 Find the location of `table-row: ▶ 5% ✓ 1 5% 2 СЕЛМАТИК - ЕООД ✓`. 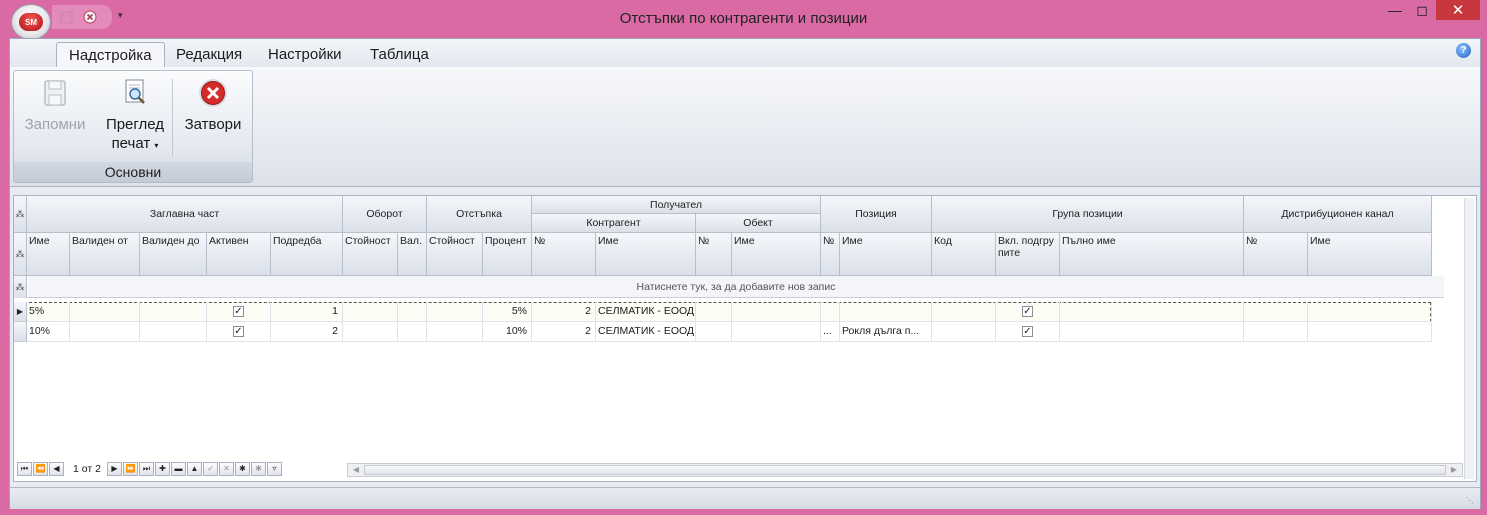

table-row: ▶ 5% ✓ 1 5% 2 СЕЛМАТИК - ЕООД ✓ is located at coordinates (723, 312).